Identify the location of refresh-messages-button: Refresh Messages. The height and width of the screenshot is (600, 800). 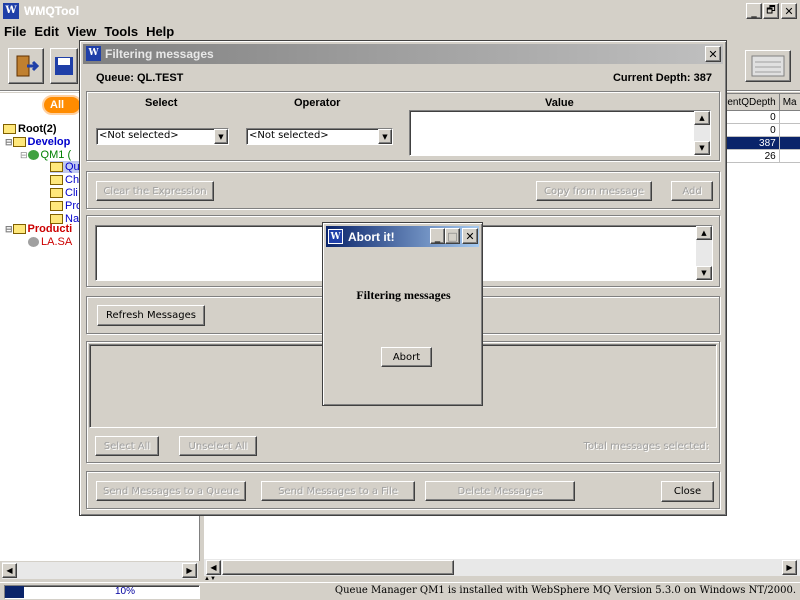
(151, 315).